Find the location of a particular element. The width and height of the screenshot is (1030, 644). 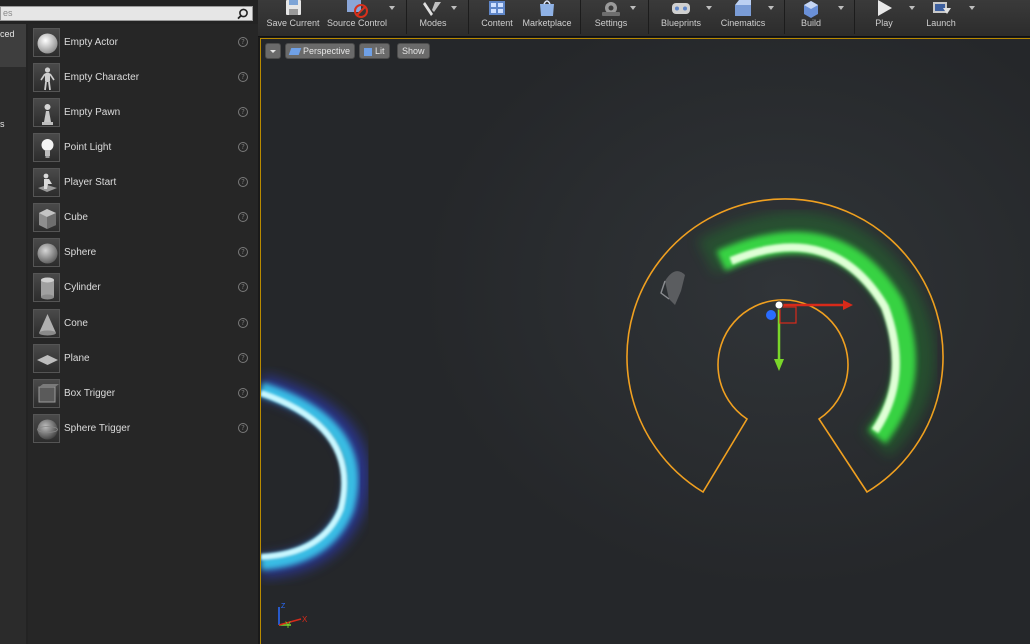

play-dropdown-icon is located at coordinates (912, 8).